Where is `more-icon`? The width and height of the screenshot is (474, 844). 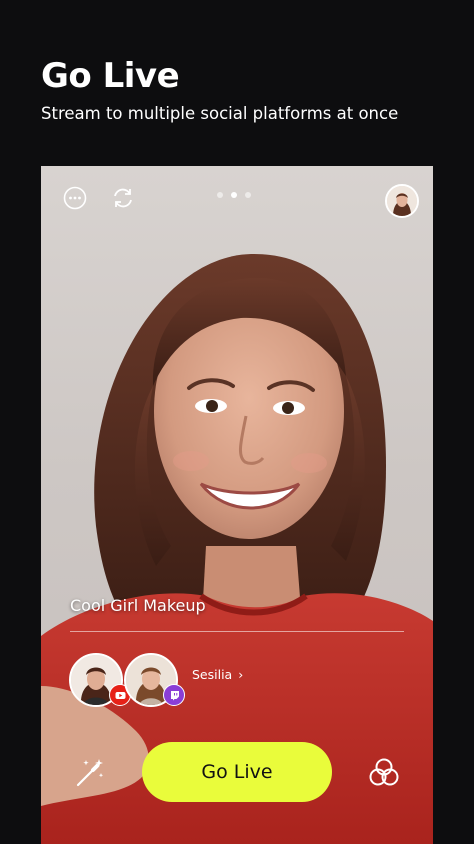
more-icon is located at coordinates (75, 198).